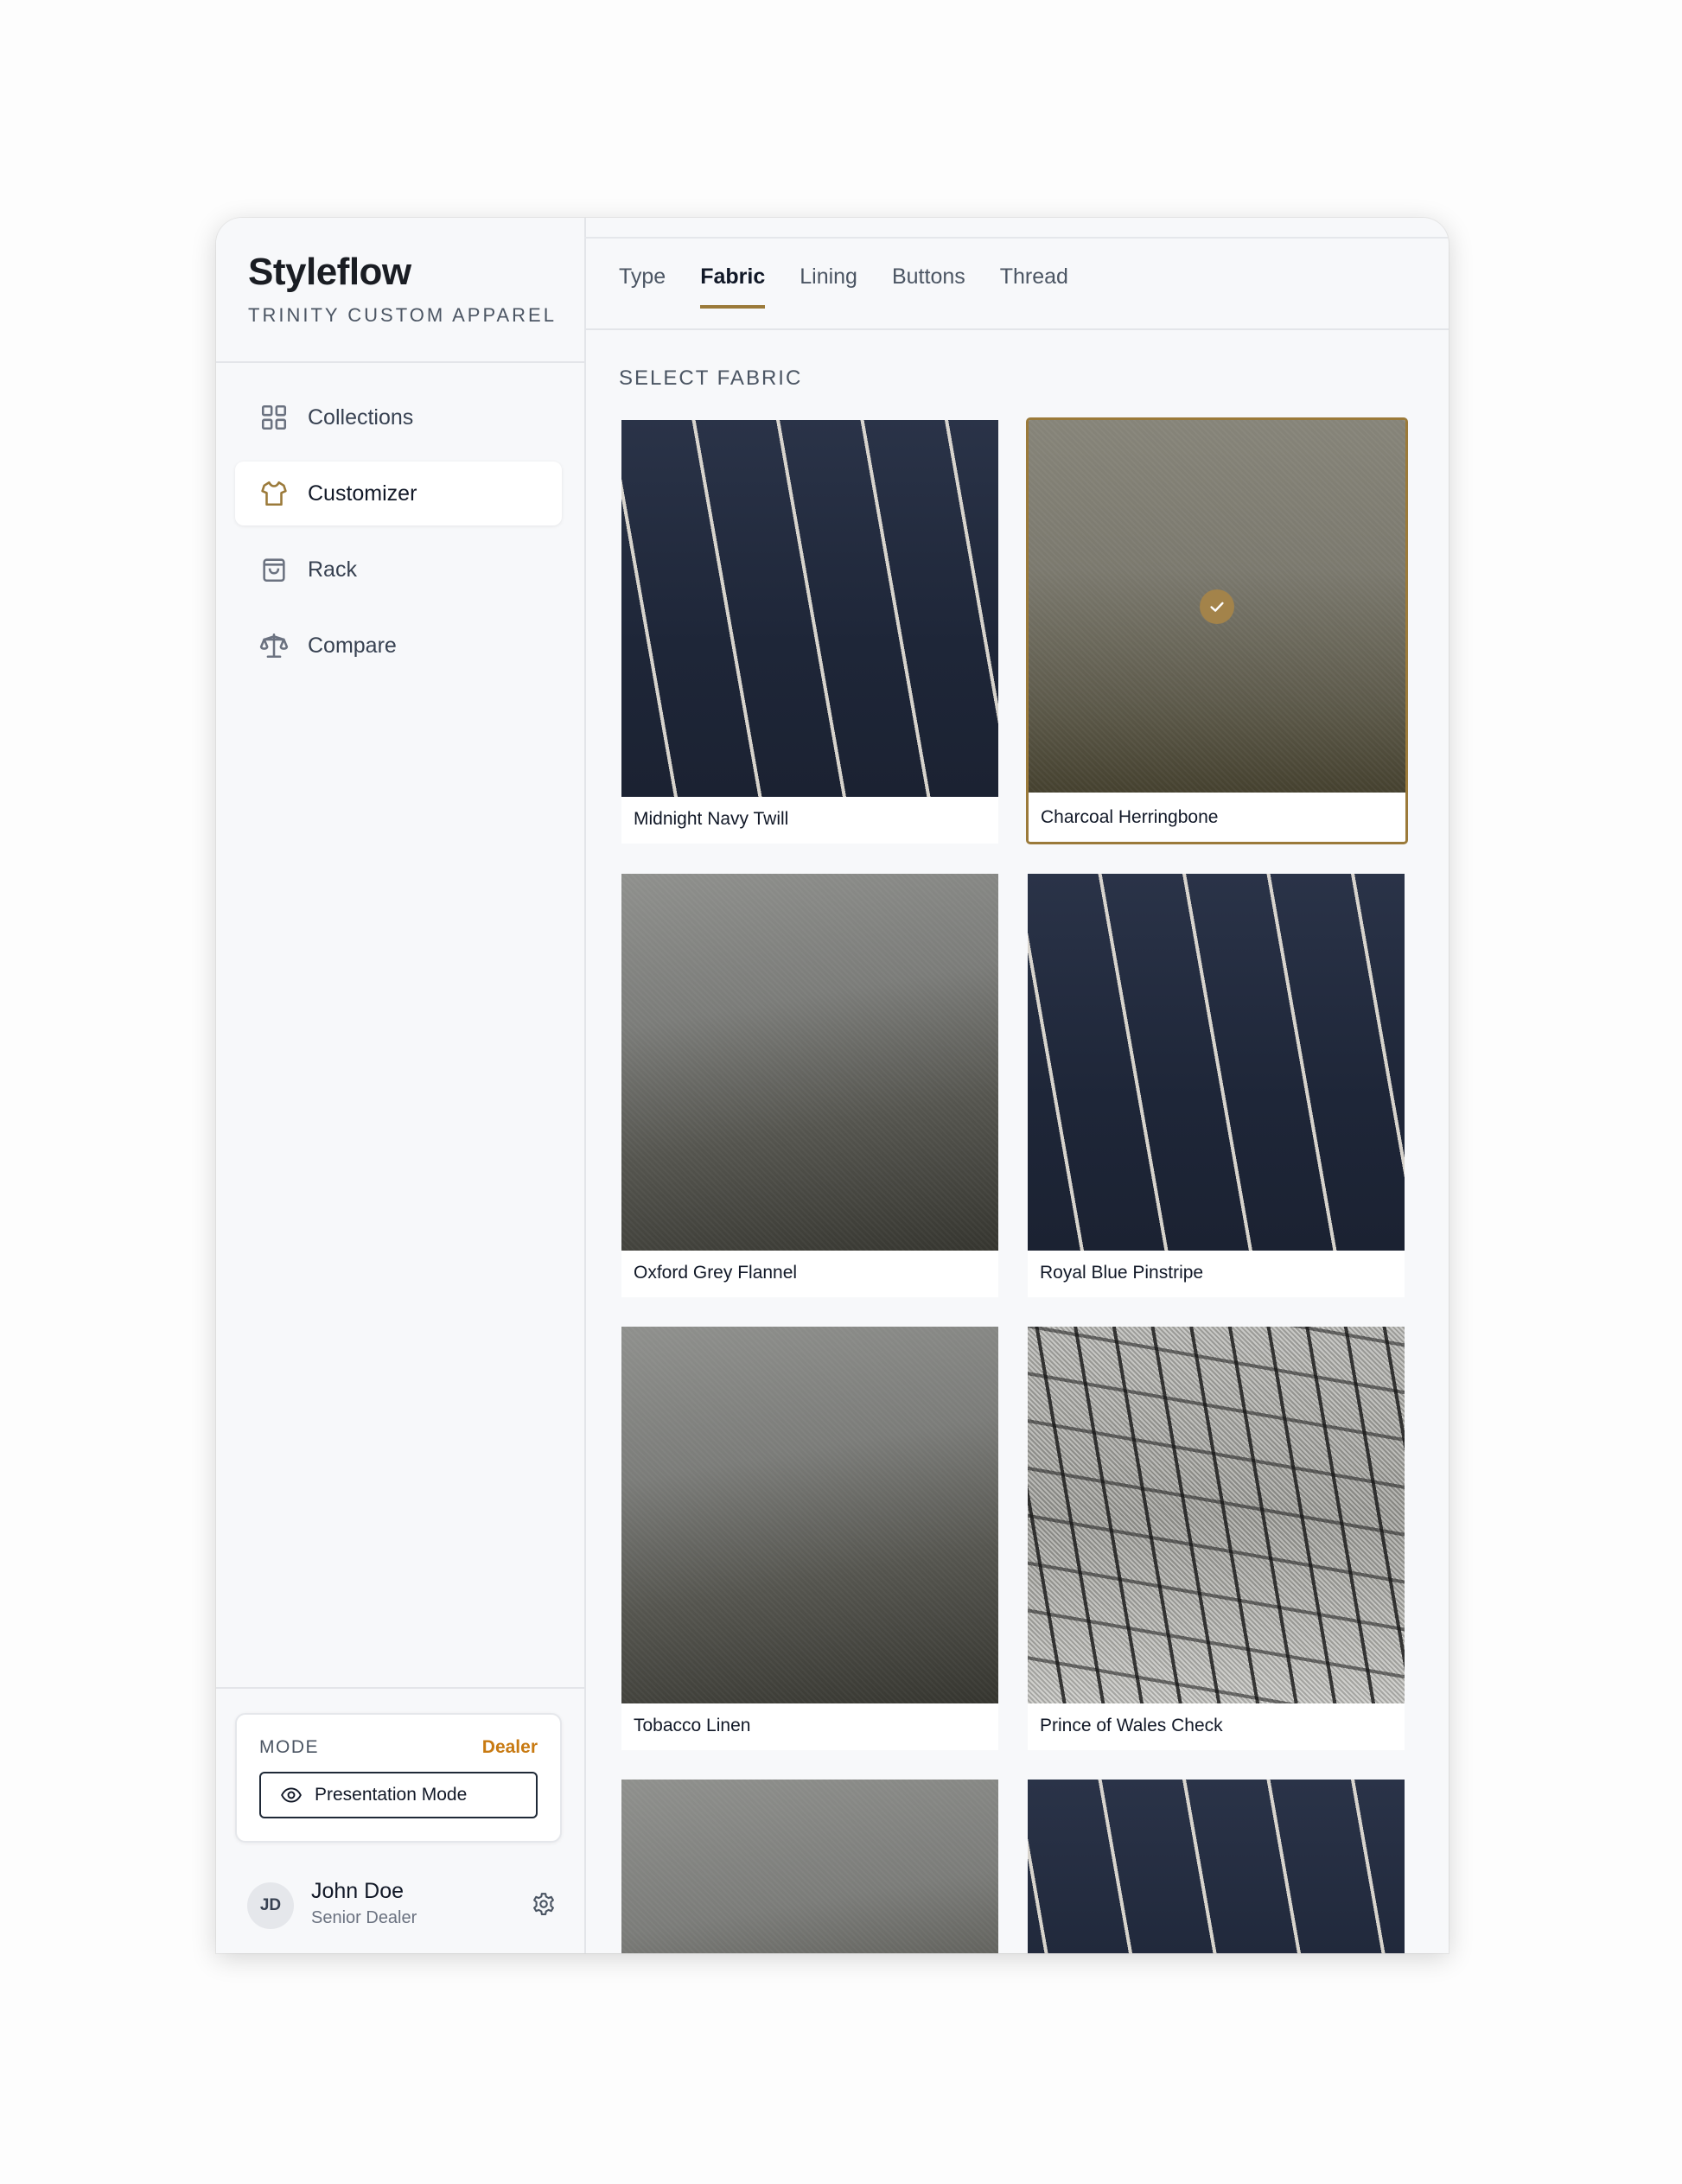  Describe the element at coordinates (402, 1905) in the screenshot. I see `user-profile: JD John Doe Senior Dealer` at that location.